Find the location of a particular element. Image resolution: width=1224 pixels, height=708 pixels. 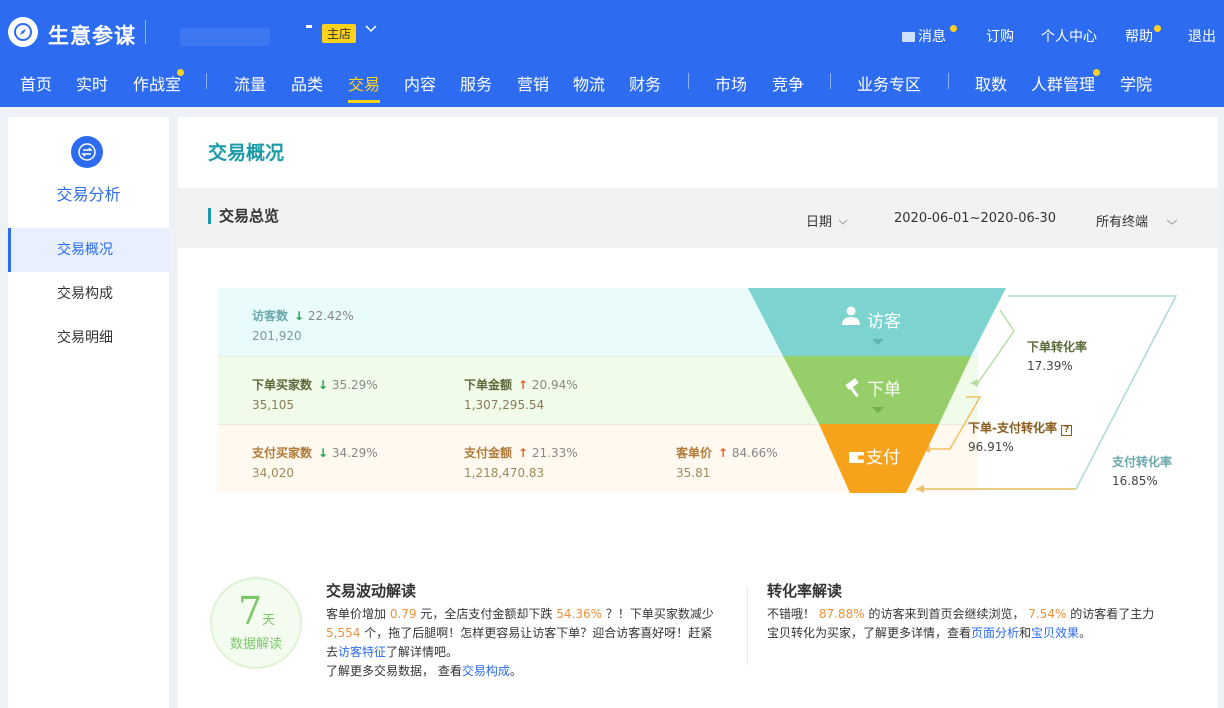

sidebar-item-composition: 交易构成 is located at coordinates (88, 294).